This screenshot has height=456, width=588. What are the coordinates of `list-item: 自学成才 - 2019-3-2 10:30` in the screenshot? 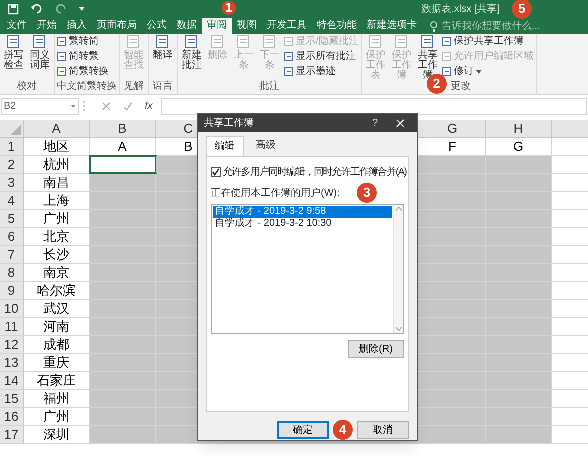 It's located at (302, 224).